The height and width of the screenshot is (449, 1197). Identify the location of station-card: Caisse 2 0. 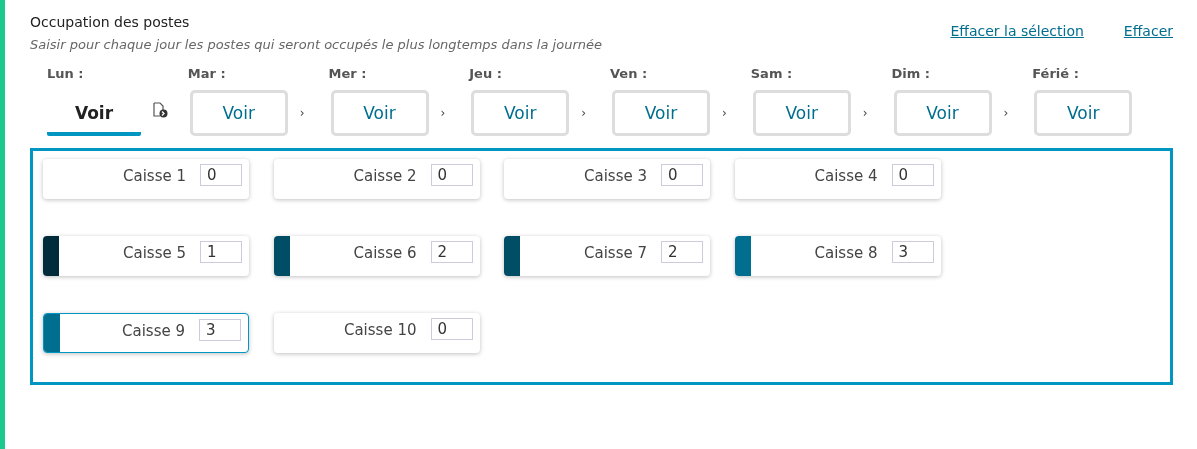
(376, 179).